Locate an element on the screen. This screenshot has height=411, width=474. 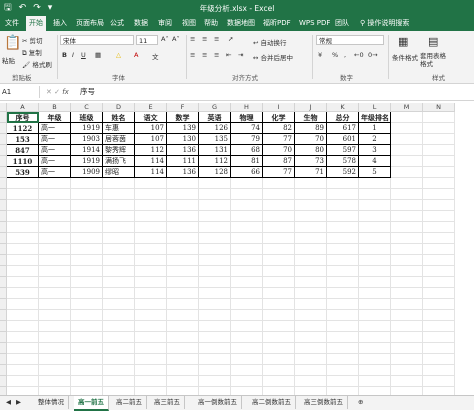
decrease-decimal-icon: 0→ is located at coordinates (373, 55).